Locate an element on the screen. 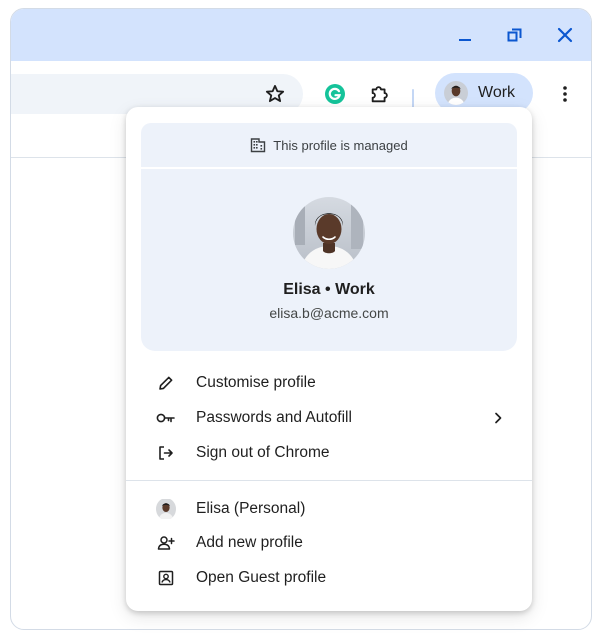 This screenshot has width=600, height=635. toolbar-separator is located at coordinates (413, 99).